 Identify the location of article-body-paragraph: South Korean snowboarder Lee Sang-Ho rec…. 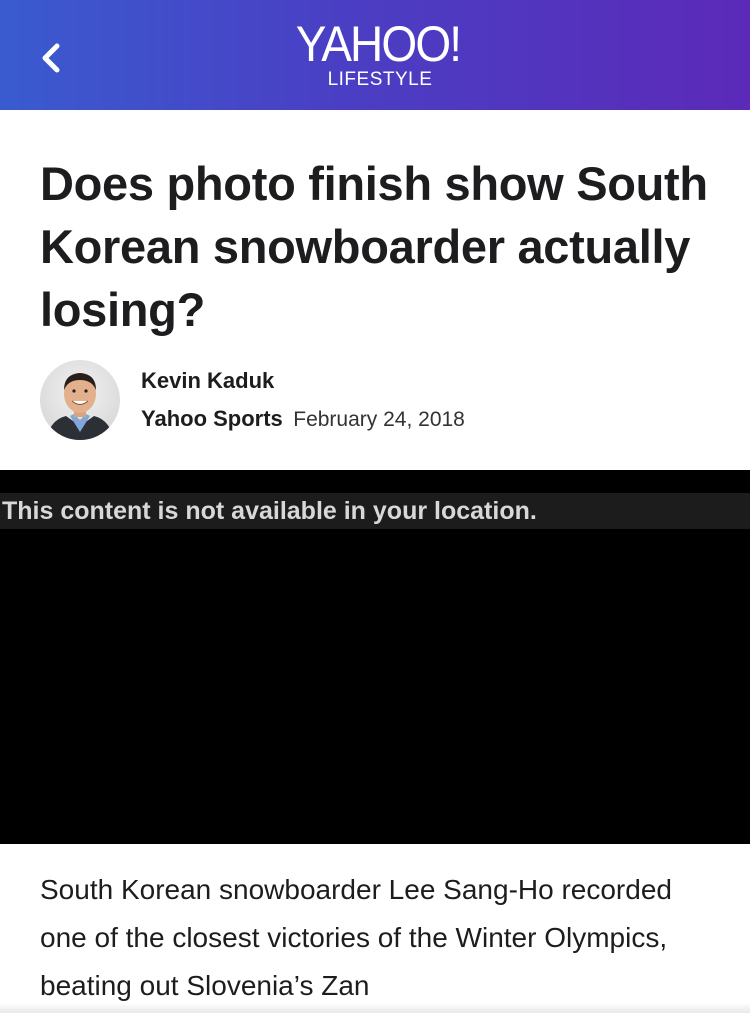
(356, 937).